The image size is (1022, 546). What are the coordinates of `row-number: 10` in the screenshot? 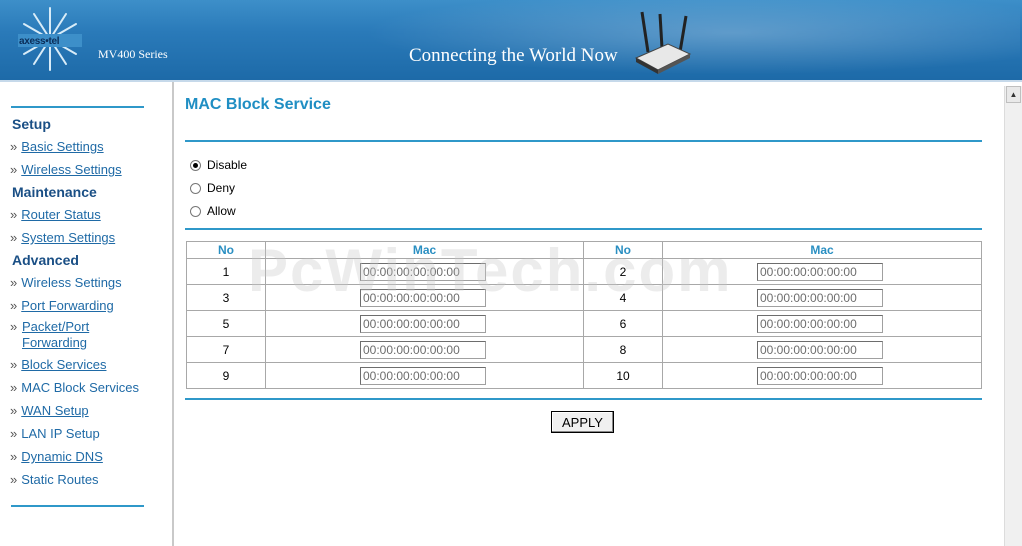 It's located at (623, 375).